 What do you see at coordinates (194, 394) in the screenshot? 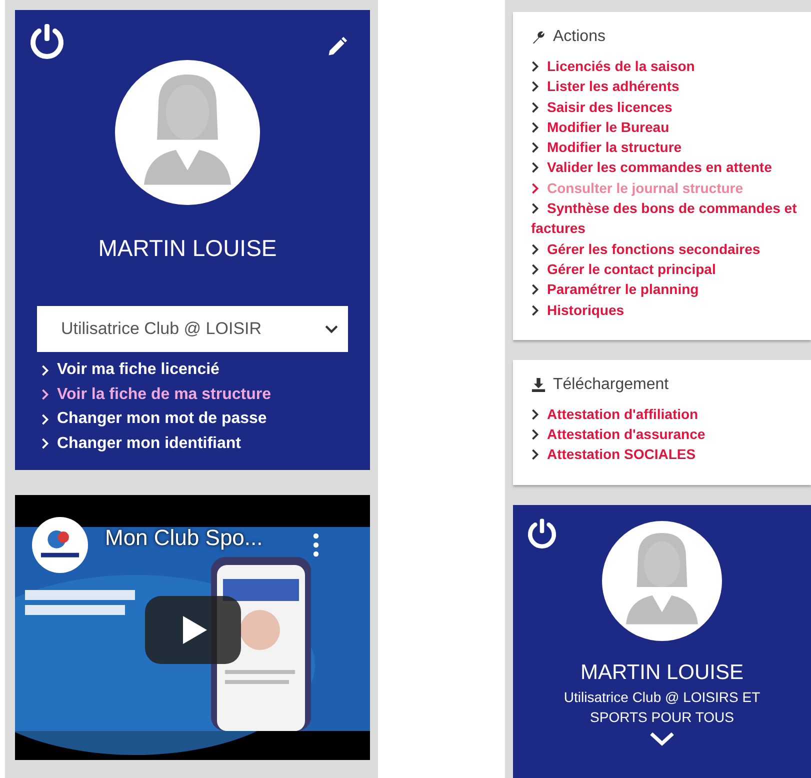
I see `profile-link: Voir la fiche de ma structure` at bounding box center [194, 394].